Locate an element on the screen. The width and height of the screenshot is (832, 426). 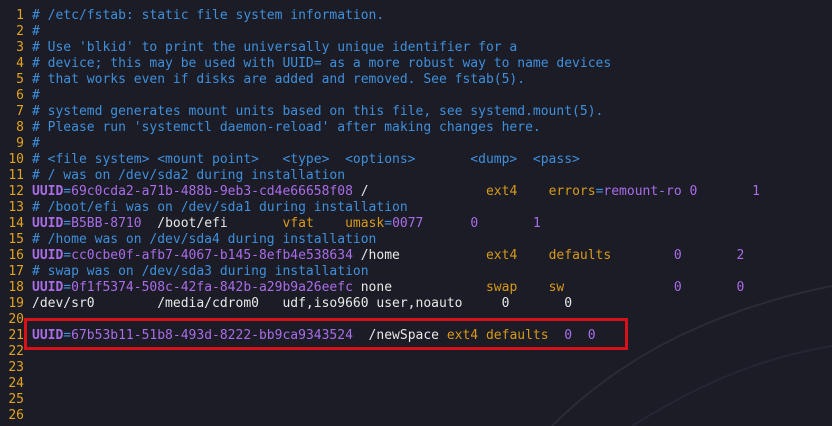
mount-options: errors is located at coordinates (572, 191).